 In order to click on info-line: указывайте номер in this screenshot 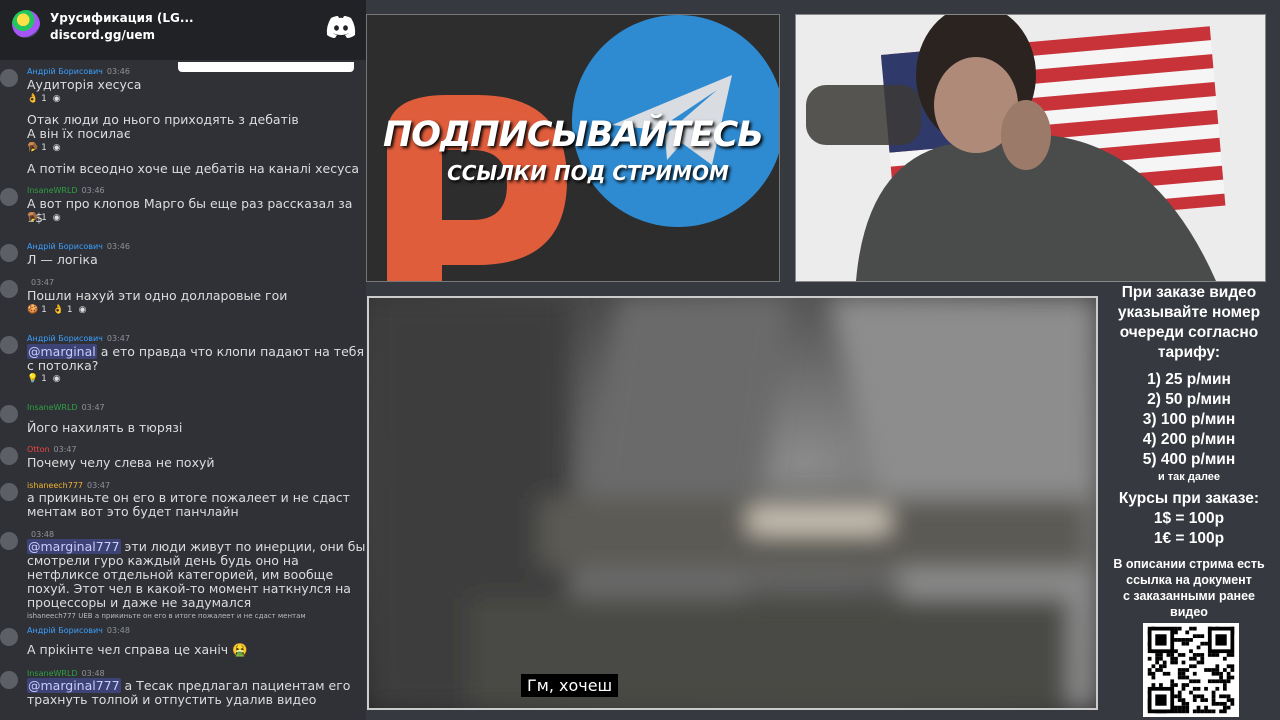, I will do `click(1189, 312)`.